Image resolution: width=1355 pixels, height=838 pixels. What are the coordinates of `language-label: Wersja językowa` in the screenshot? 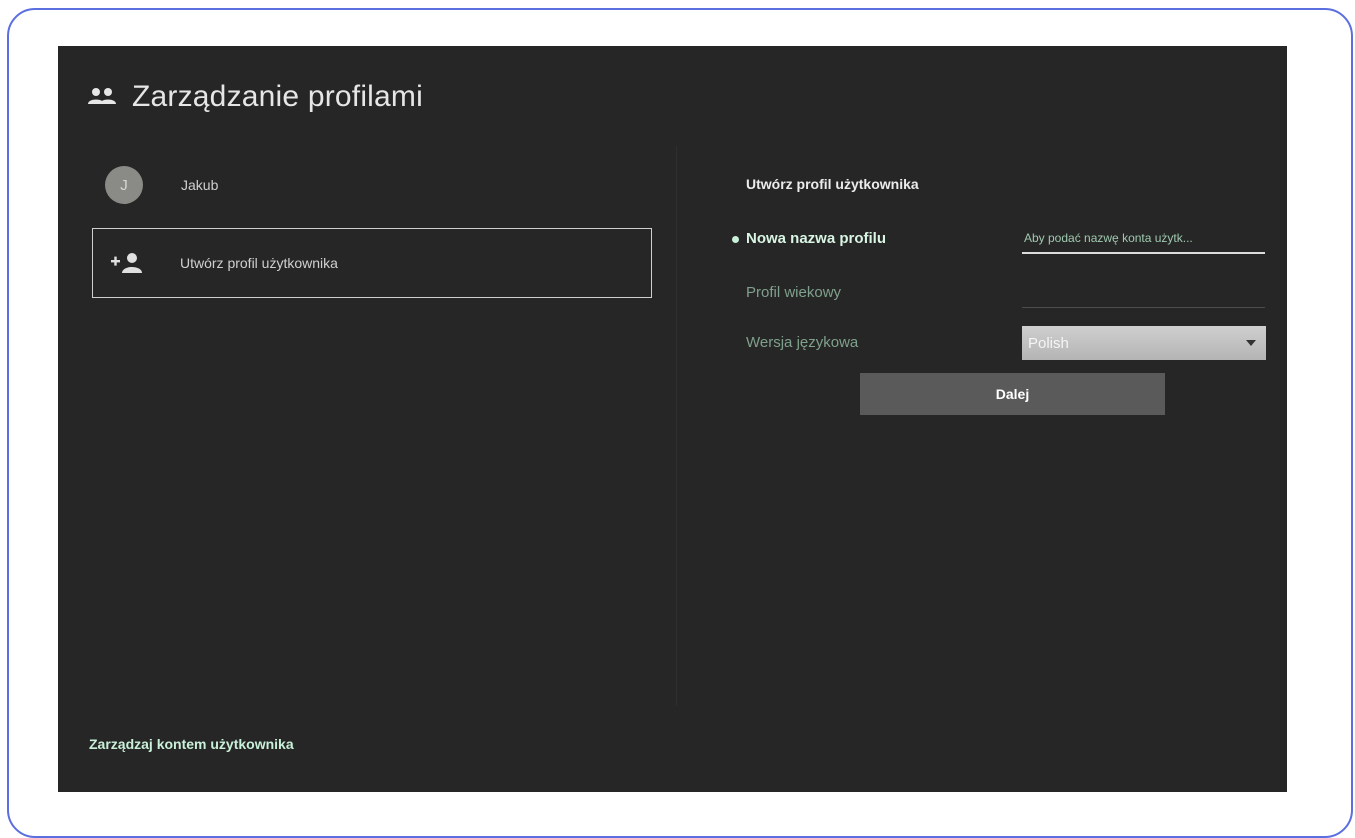 It's located at (802, 342).